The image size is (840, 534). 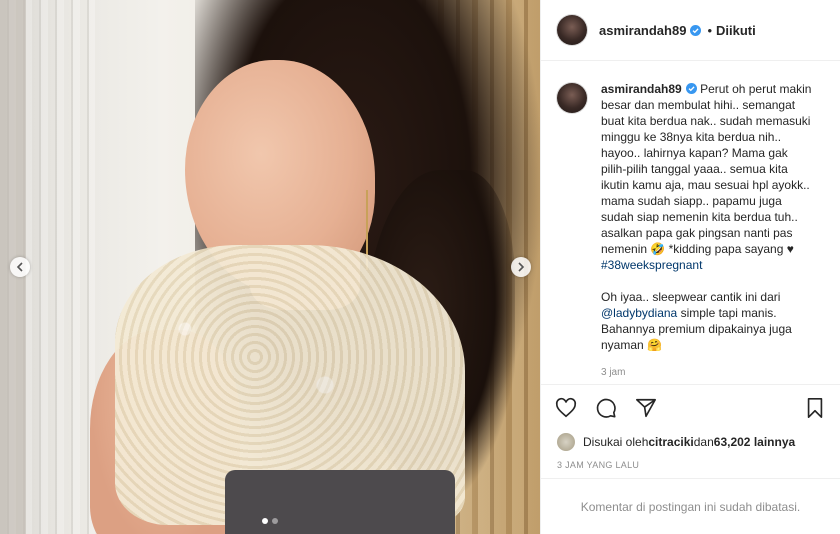 What do you see at coordinates (572, 98) in the screenshot?
I see `caption-avatar` at bounding box center [572, 98].